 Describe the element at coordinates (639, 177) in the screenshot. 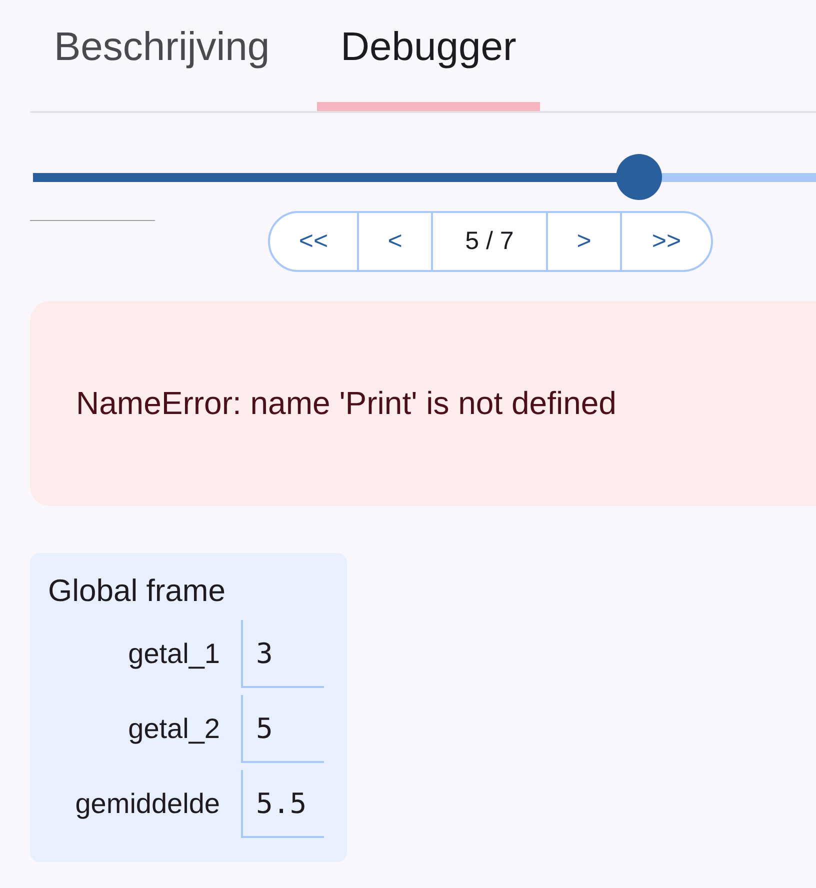

I see `slider-thumb` at that location.